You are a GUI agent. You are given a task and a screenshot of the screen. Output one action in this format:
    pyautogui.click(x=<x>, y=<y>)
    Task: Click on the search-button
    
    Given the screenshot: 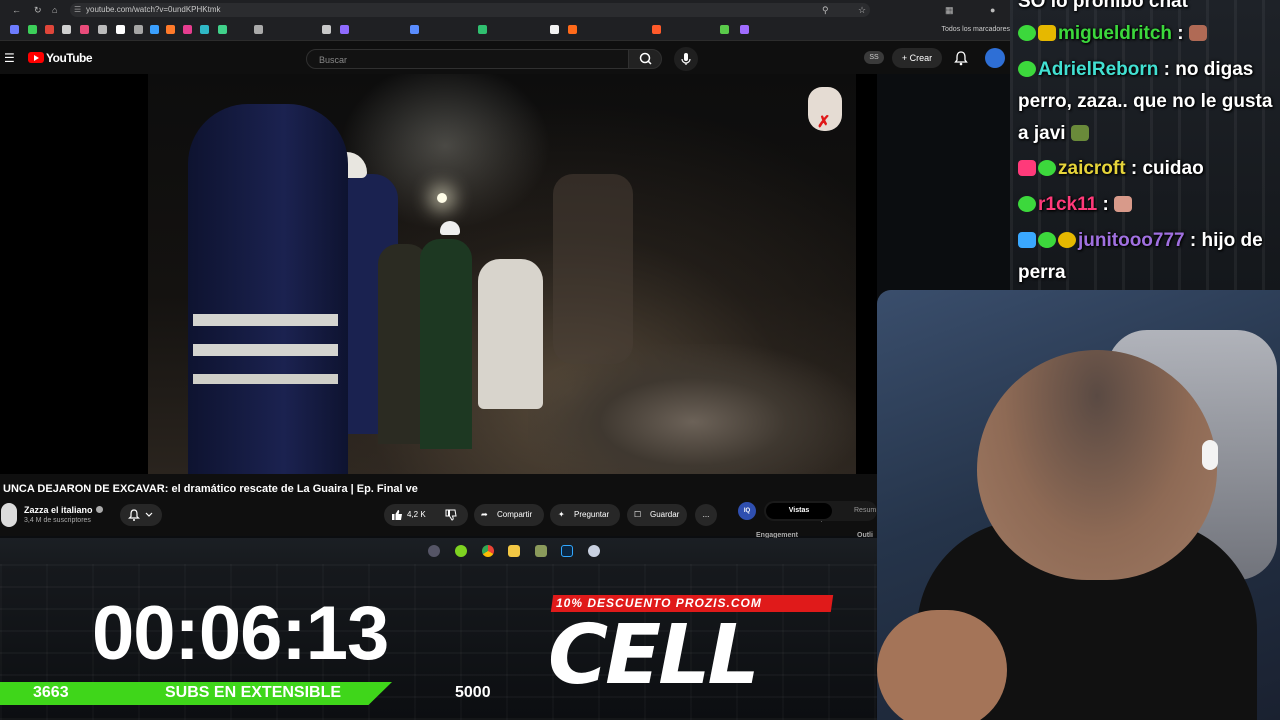 What is the action you would take?
    pyautogui.click(x=645, y=59)
    